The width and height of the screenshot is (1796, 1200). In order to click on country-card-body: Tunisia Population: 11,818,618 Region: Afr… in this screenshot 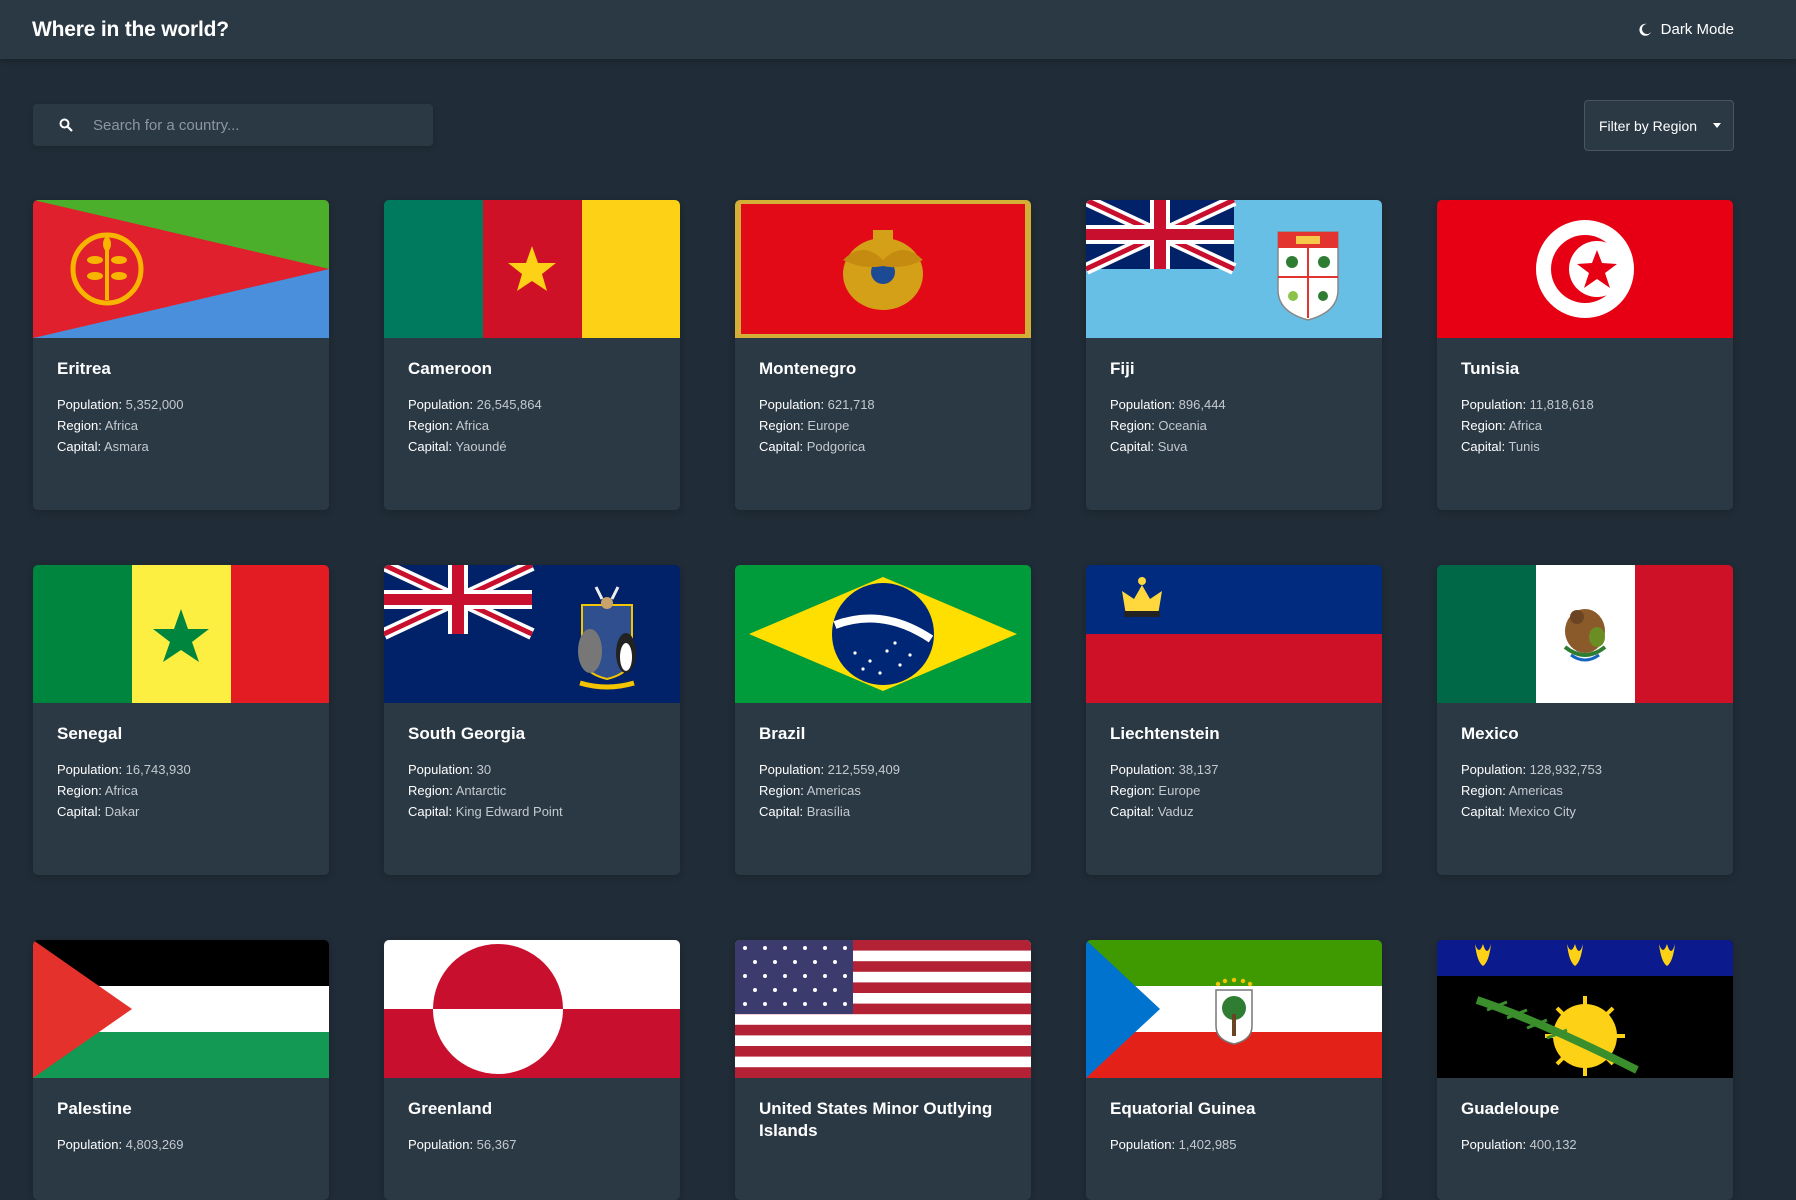, I will do `click(1585, 409)`.